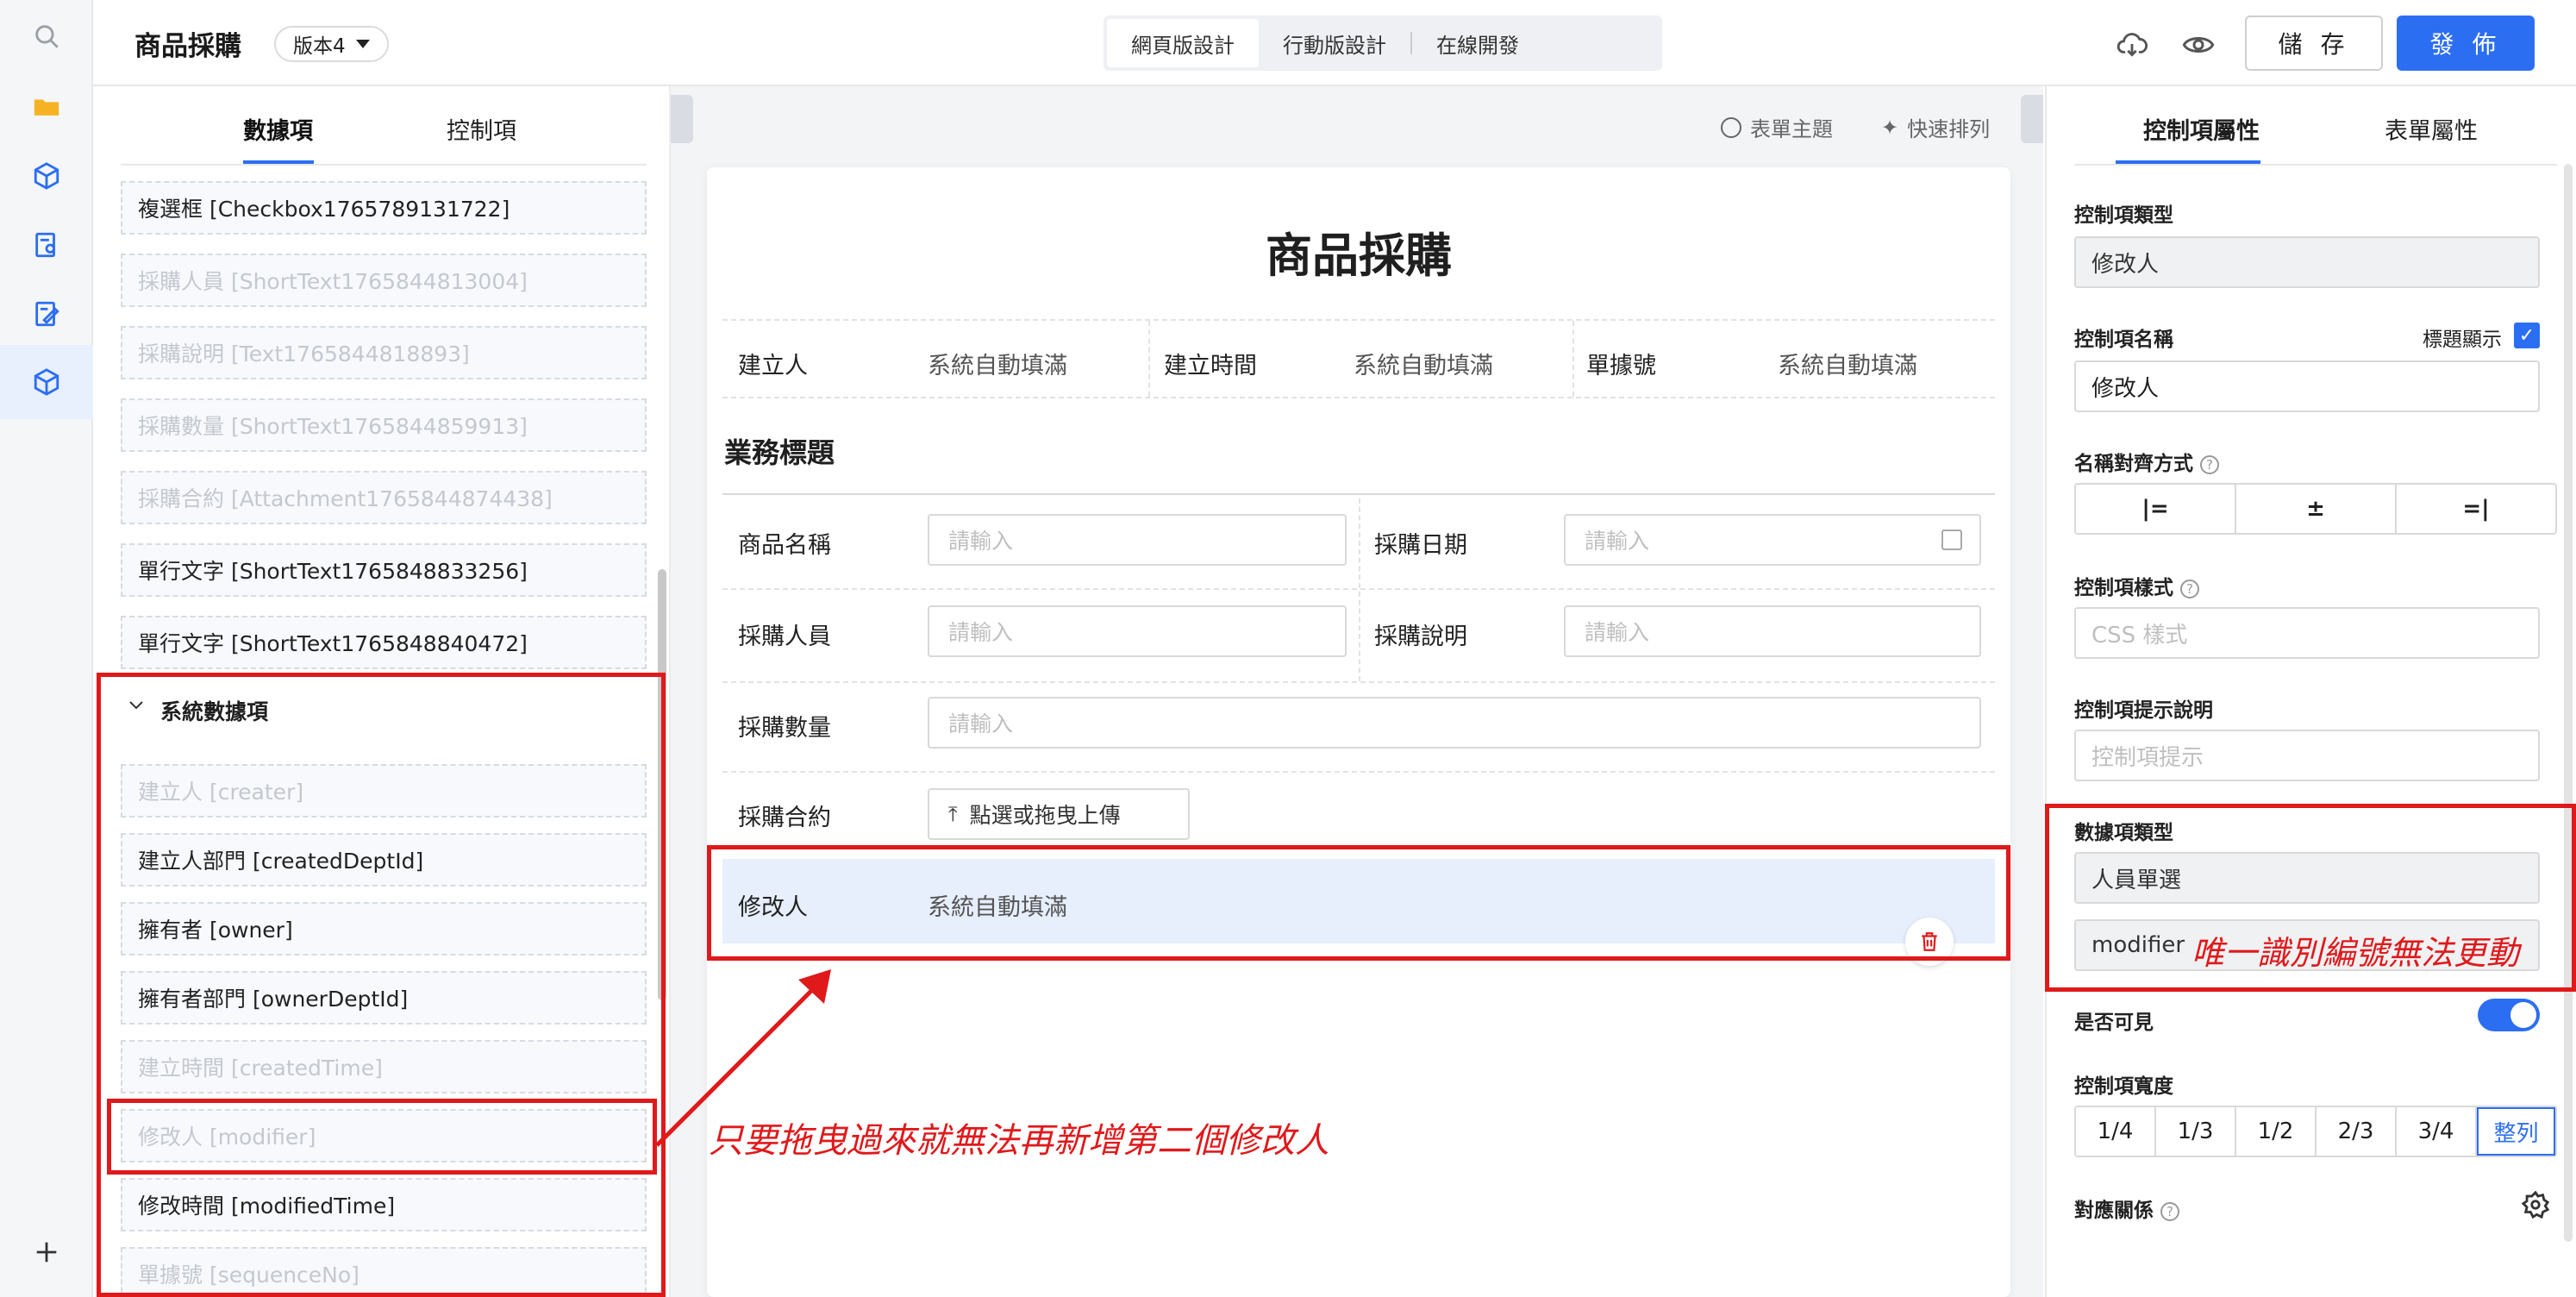 This screenshot has height=1297, width=2576. I want to click on annotation-id-note: 唯一識別編號無法更動, so click(2355, 953).